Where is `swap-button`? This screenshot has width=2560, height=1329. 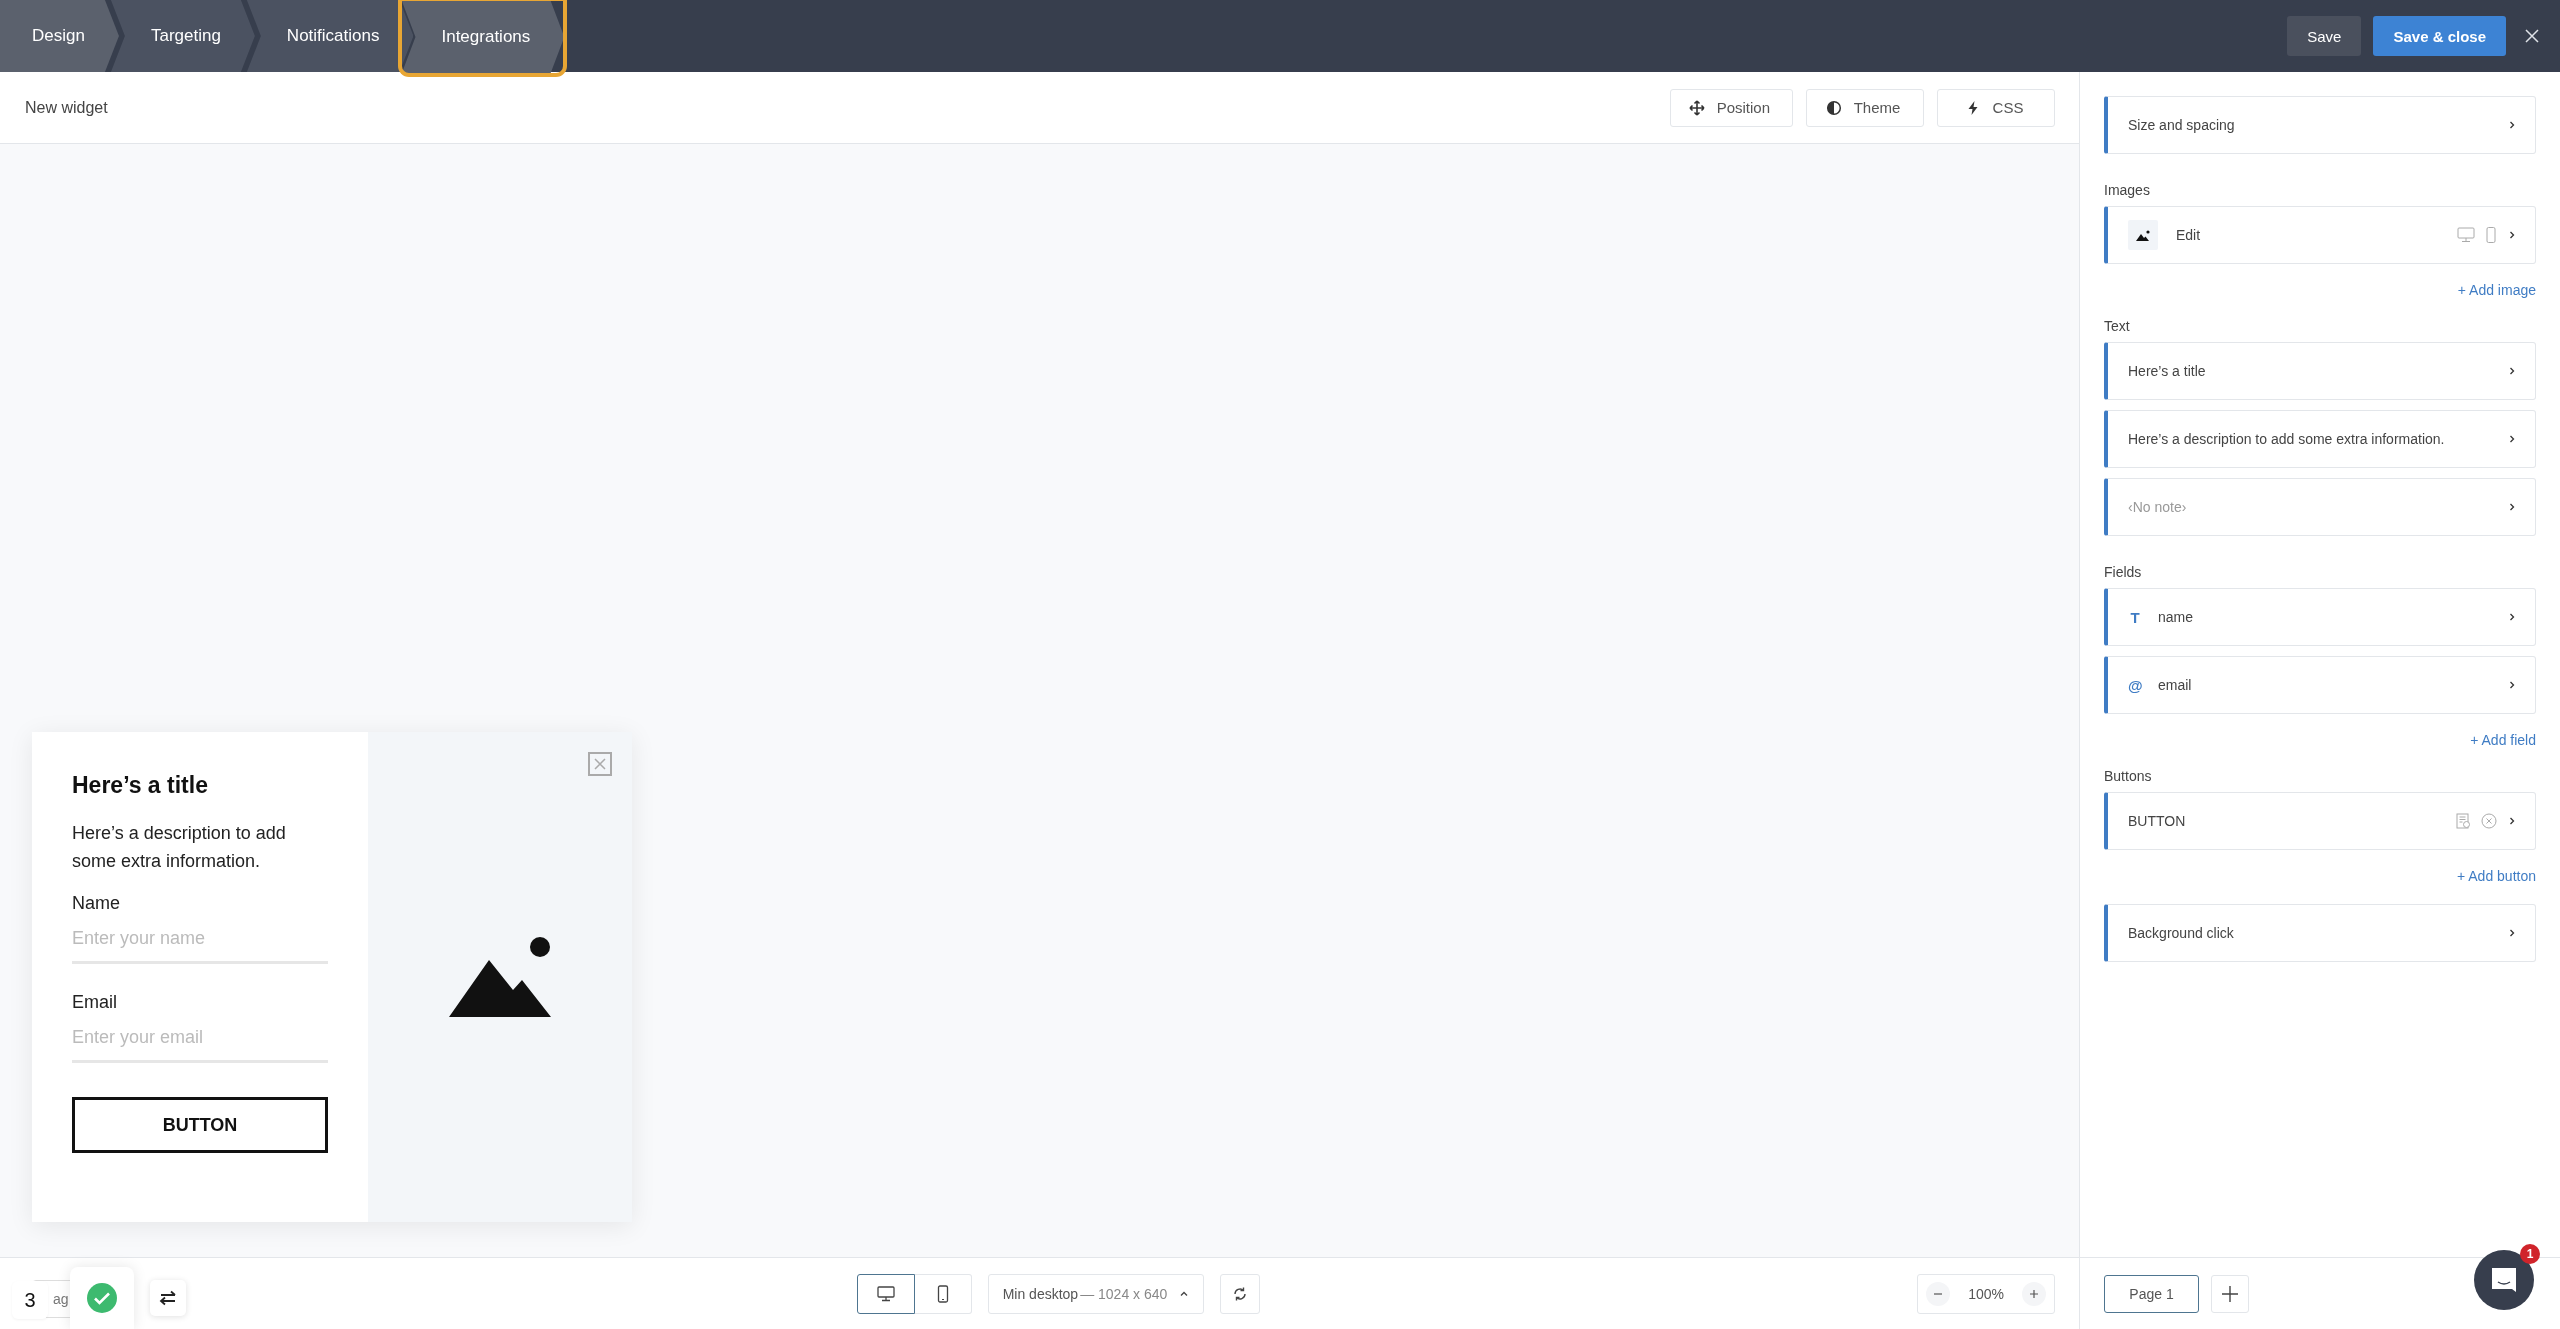 swap-button is located at coordinates (168, 1298).